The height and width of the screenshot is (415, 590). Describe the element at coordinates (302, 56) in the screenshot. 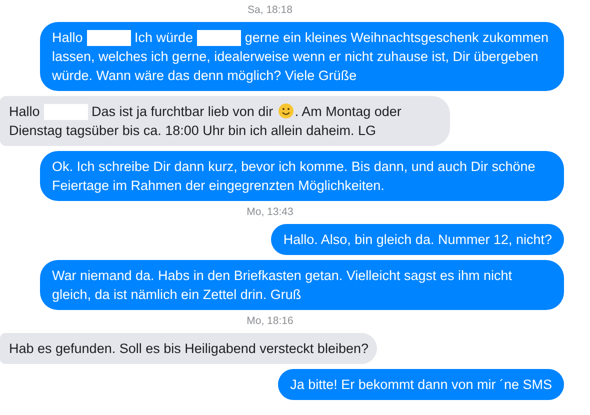

I see `sent-message-bubble: Hallo Ich würde gerne ein kleines Weihnachtsgeschenk zukommen lassen, welches ich gerne, idealerweise wenn er nicht zuhause ist, Dir übergeben würde. Wann wäre das denn möglich? Viele Grüße` at that location.